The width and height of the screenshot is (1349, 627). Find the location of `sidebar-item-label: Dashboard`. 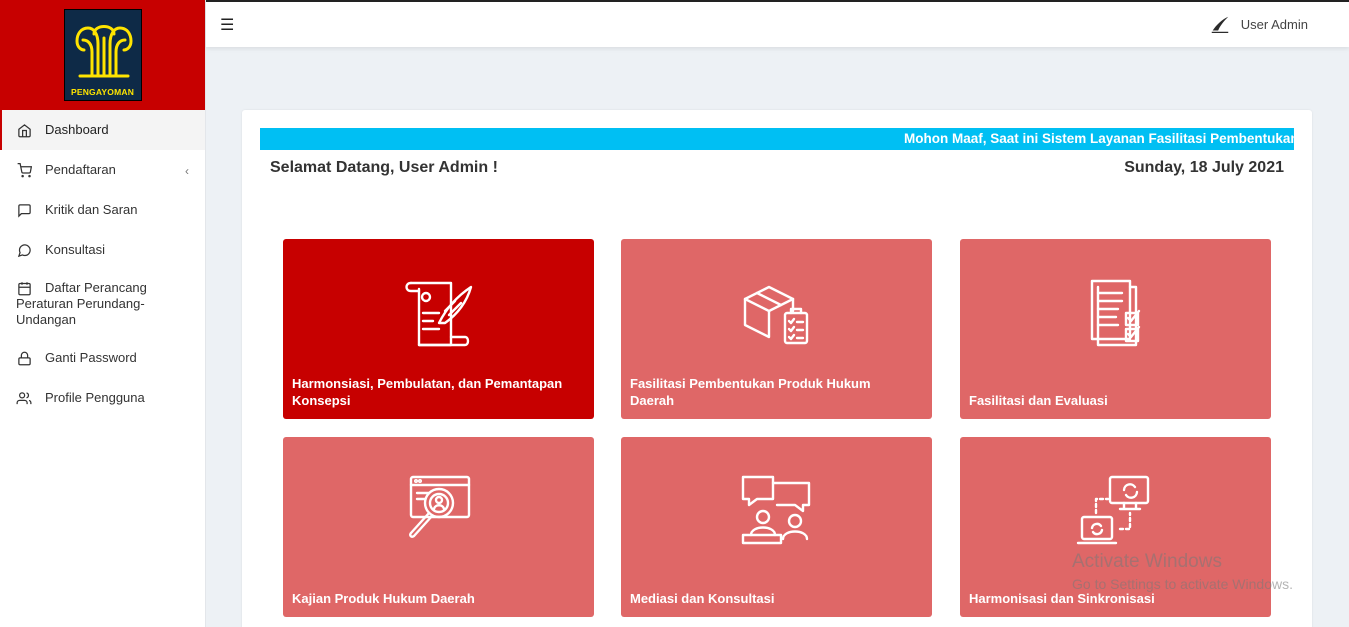

sidebar-item-label: Dashboard is located at coordinates (77, 129).